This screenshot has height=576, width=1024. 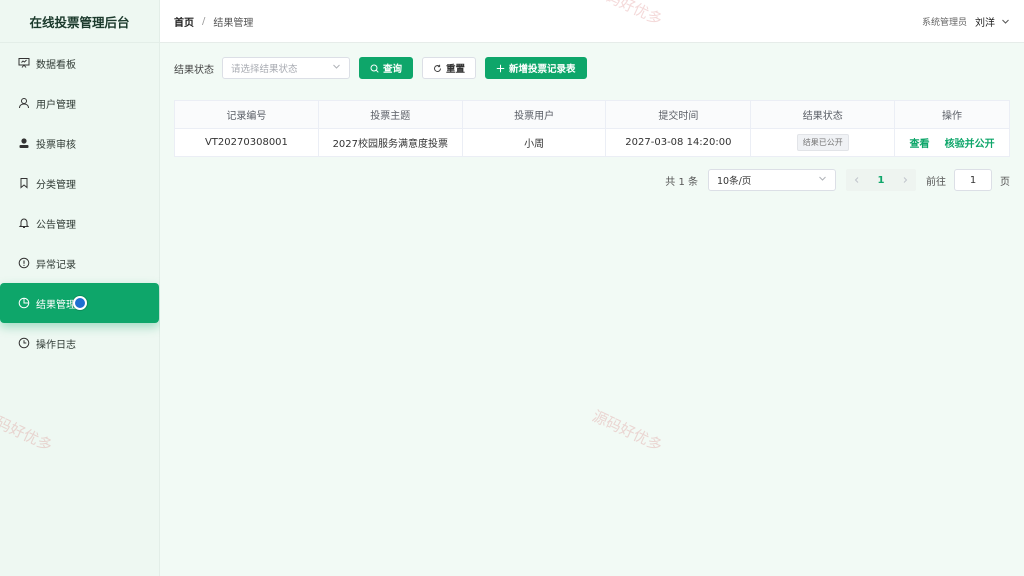 What do you see at coordinates (936, 182) in the screenshot?
I see `goto-label: 前往` at bounding box center [936, 182].